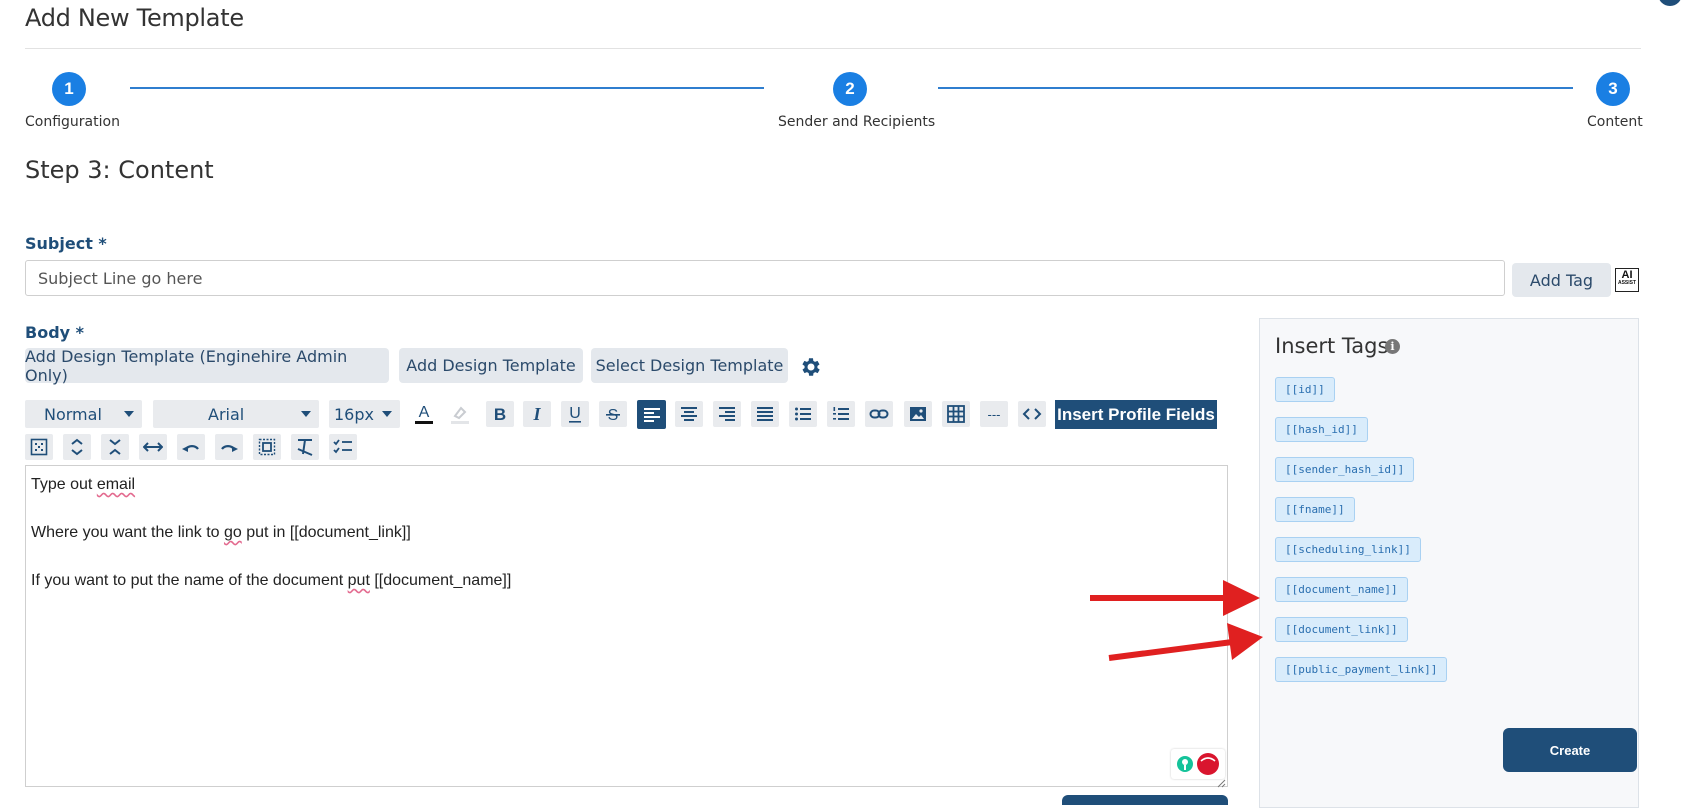  I want to click on clear-formatting-icon, so click(305, 447).